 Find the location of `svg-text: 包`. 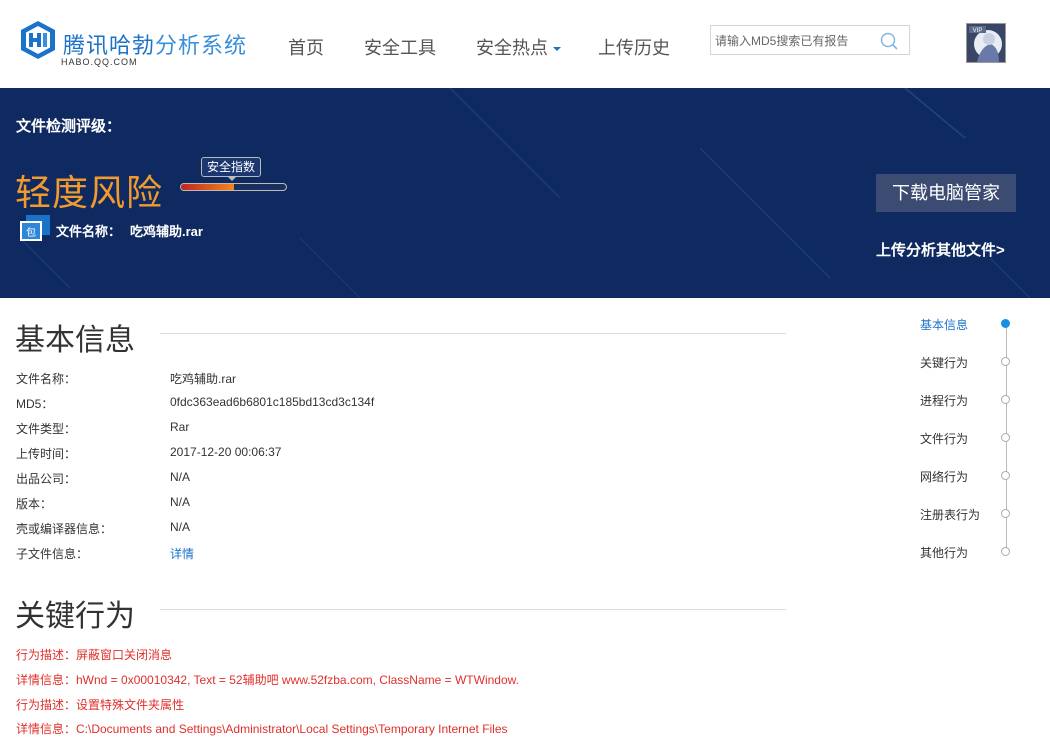

svg-text: 包 is located at coordinates (31, 232).